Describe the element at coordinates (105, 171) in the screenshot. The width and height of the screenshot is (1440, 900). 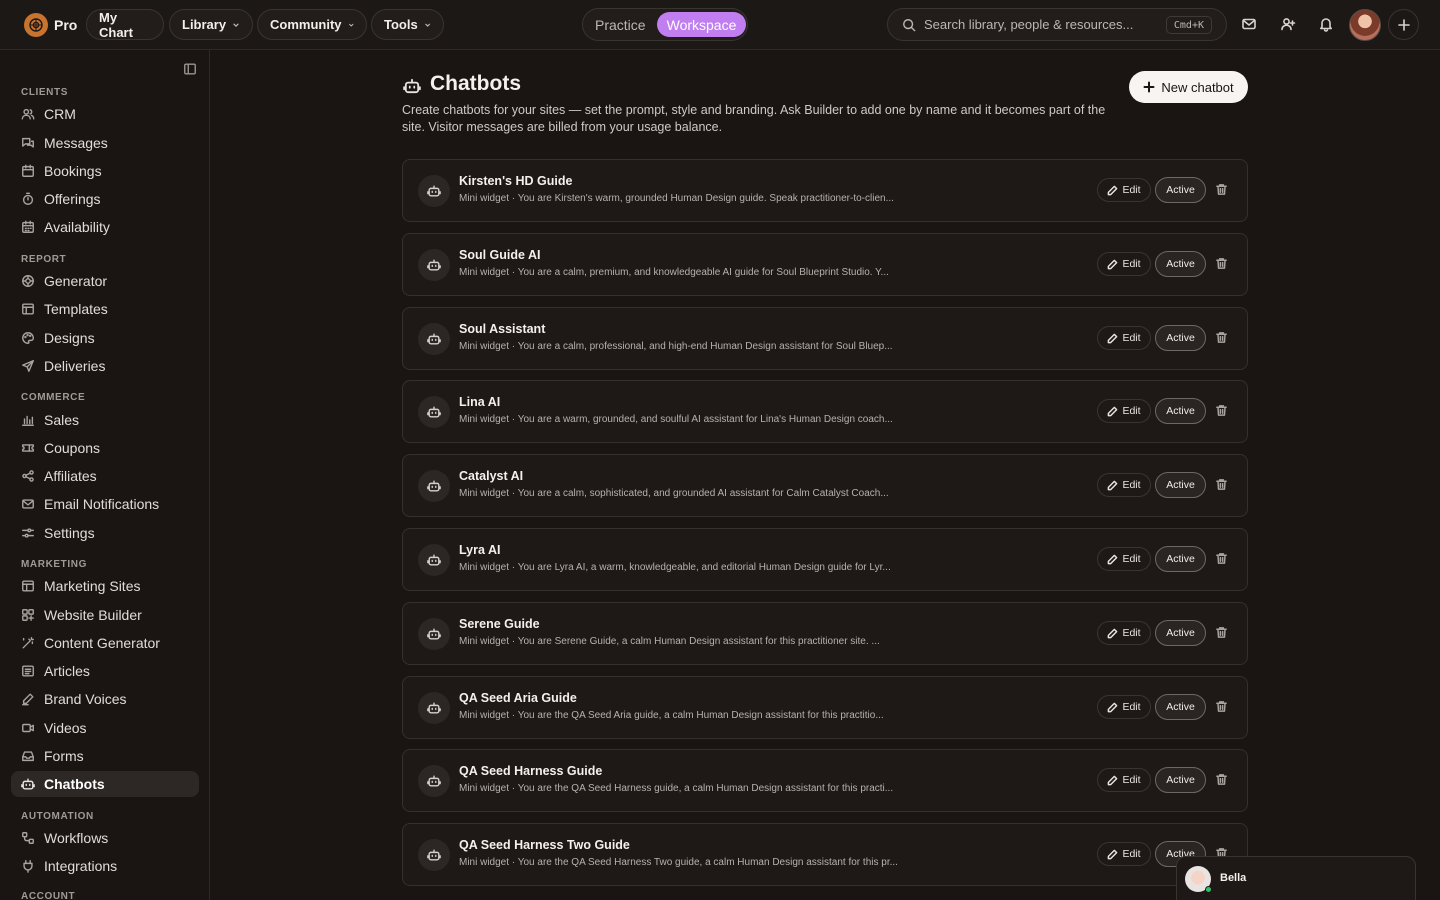
I see `sidebar-item-bookings: Bookings` at that location.